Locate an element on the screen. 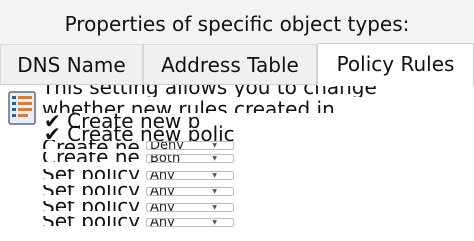 This screenshot has width=474, height=241. tab-policy-rules: Policy Rules is located at coordinates (395, 64).